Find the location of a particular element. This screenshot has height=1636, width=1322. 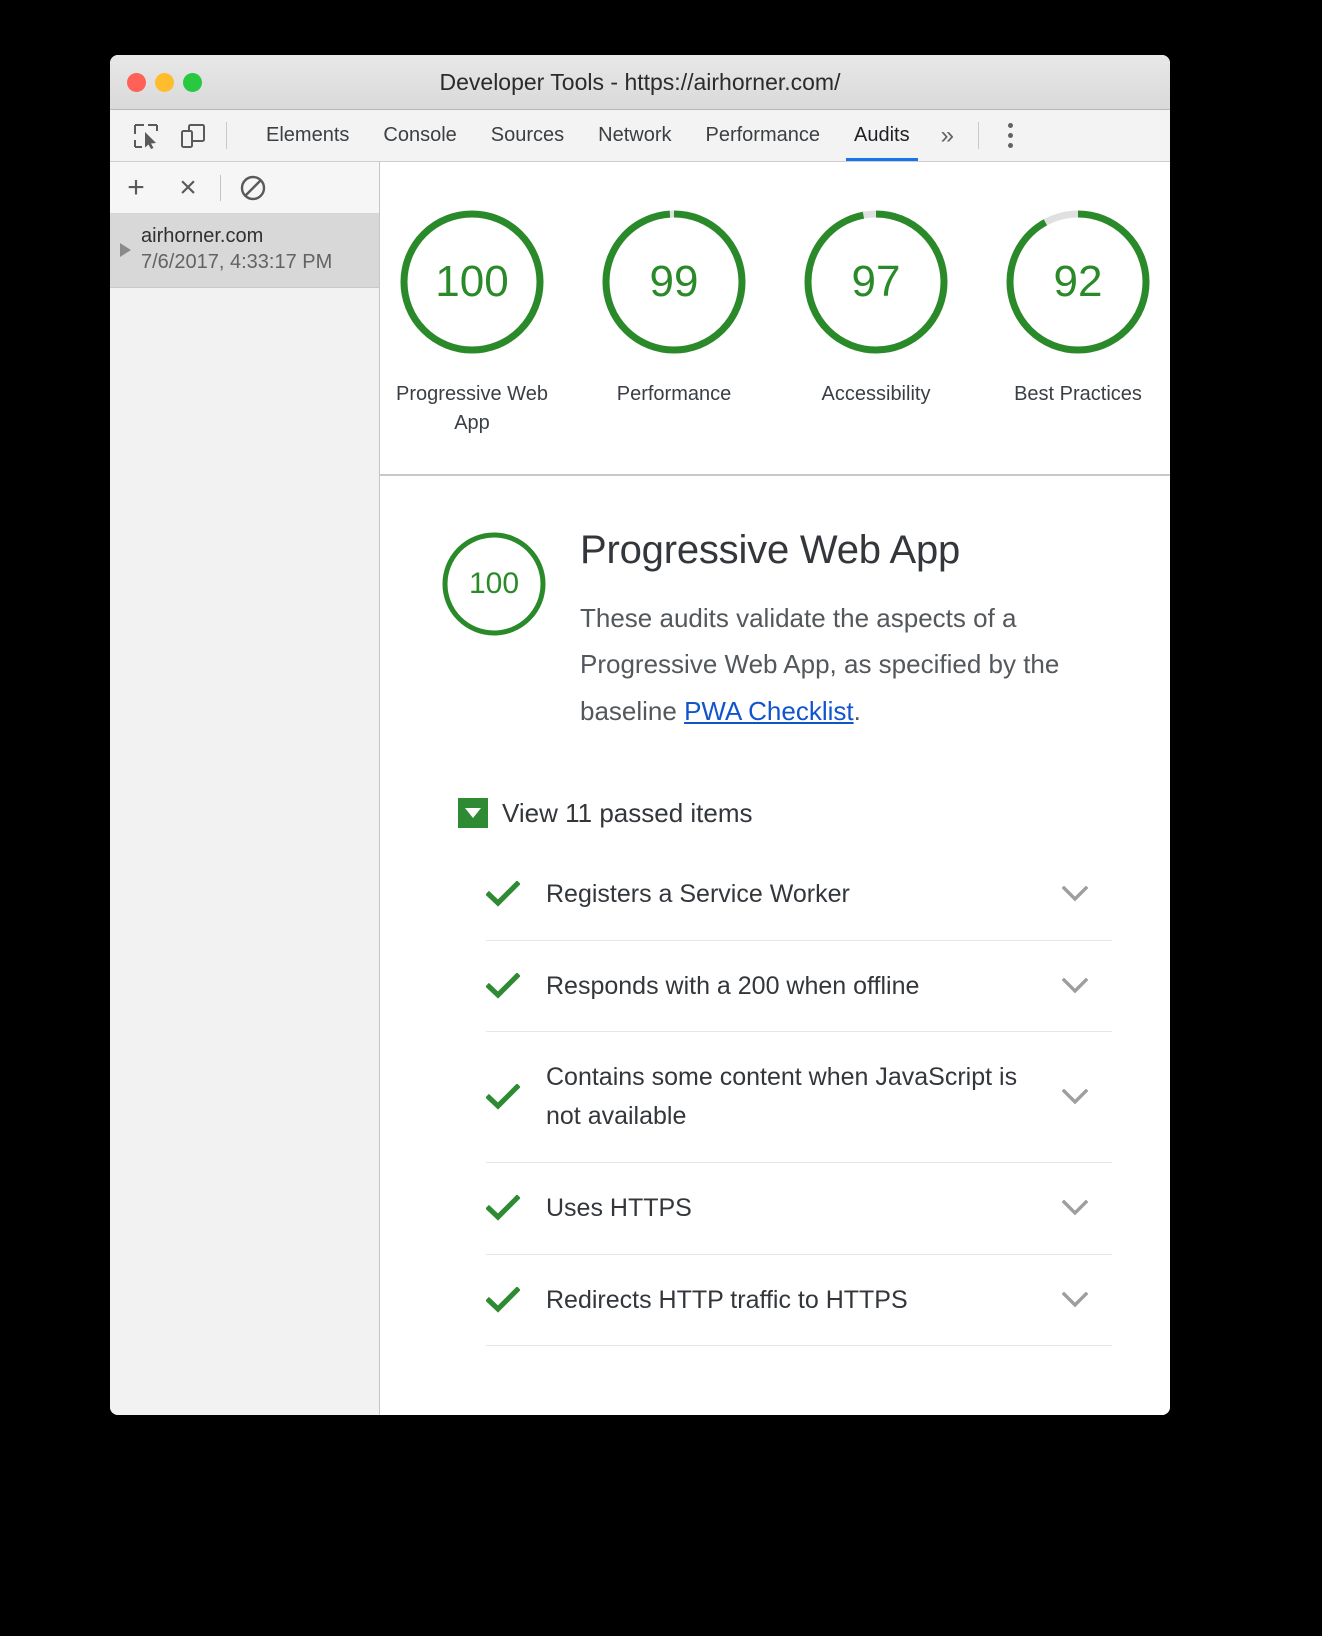

gauge-value: 92 is located at coordinates (1078, 281).